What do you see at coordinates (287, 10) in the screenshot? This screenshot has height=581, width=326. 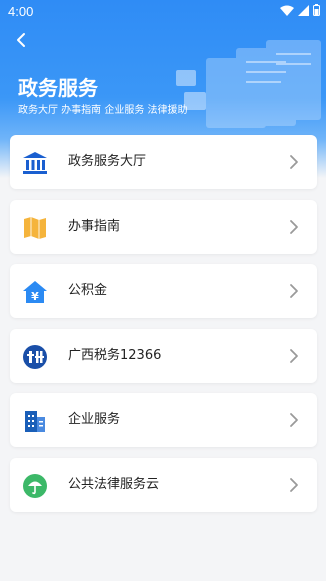 I see `wifi-icon` at bounding box center [287, 10].